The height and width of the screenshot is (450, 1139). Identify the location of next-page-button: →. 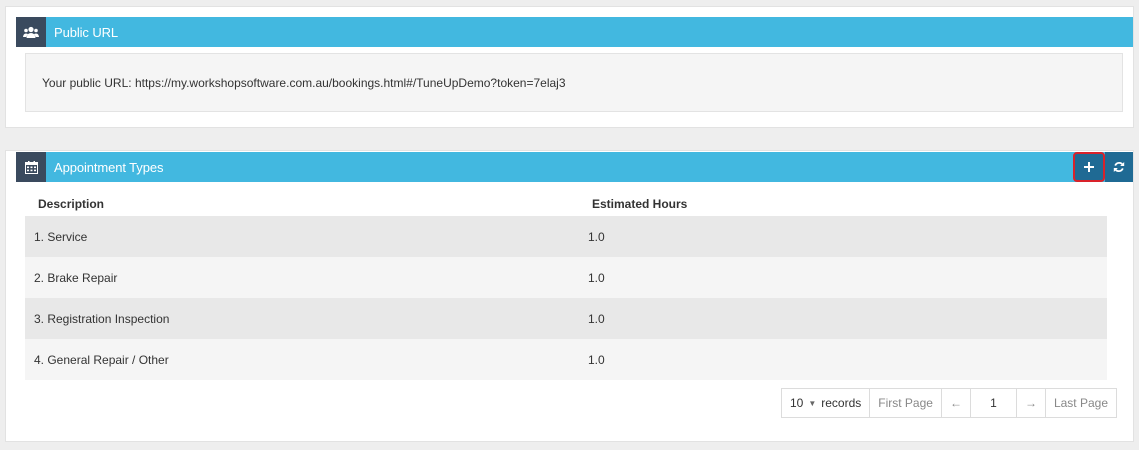
(1031, 403).